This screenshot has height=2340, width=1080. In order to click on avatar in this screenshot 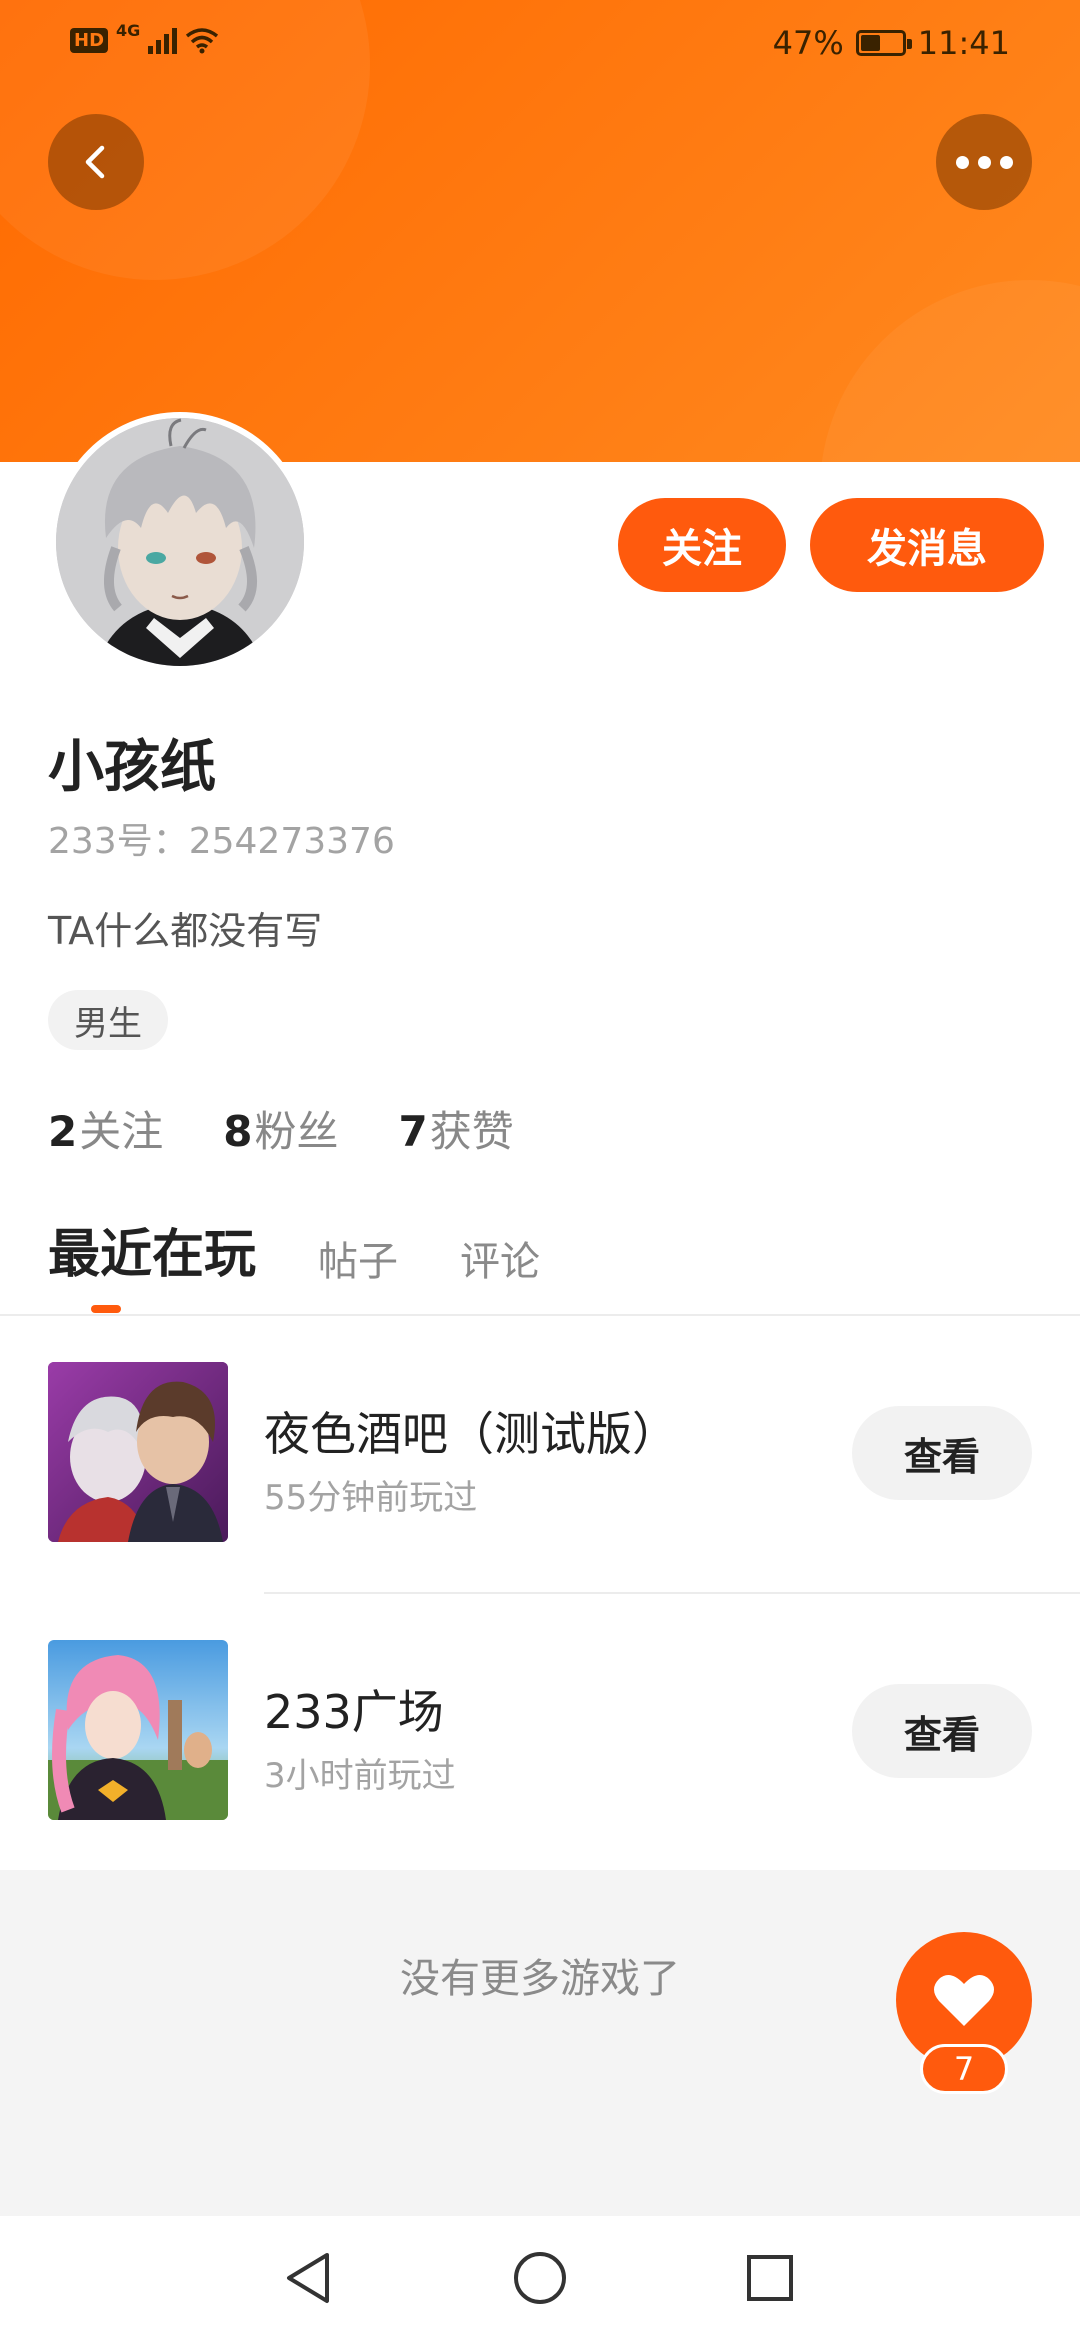, I will do `click(180, 542)`.